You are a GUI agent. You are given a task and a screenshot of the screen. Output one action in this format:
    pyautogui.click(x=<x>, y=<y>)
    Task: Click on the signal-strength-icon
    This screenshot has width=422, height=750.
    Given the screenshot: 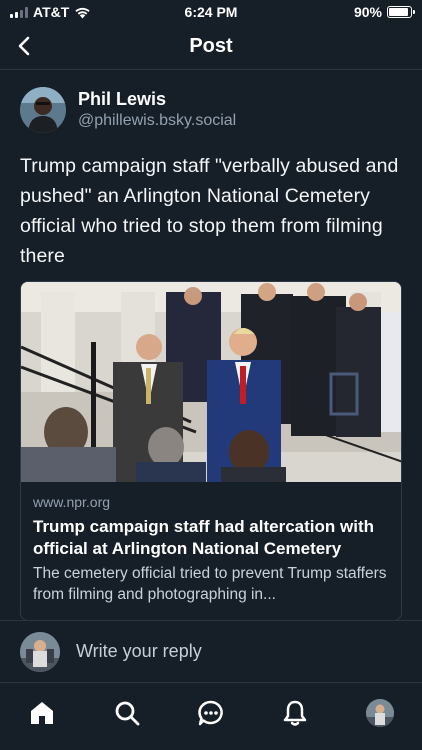 What is the action you would take?
    pyautogui.click(x=19, y=12)
    